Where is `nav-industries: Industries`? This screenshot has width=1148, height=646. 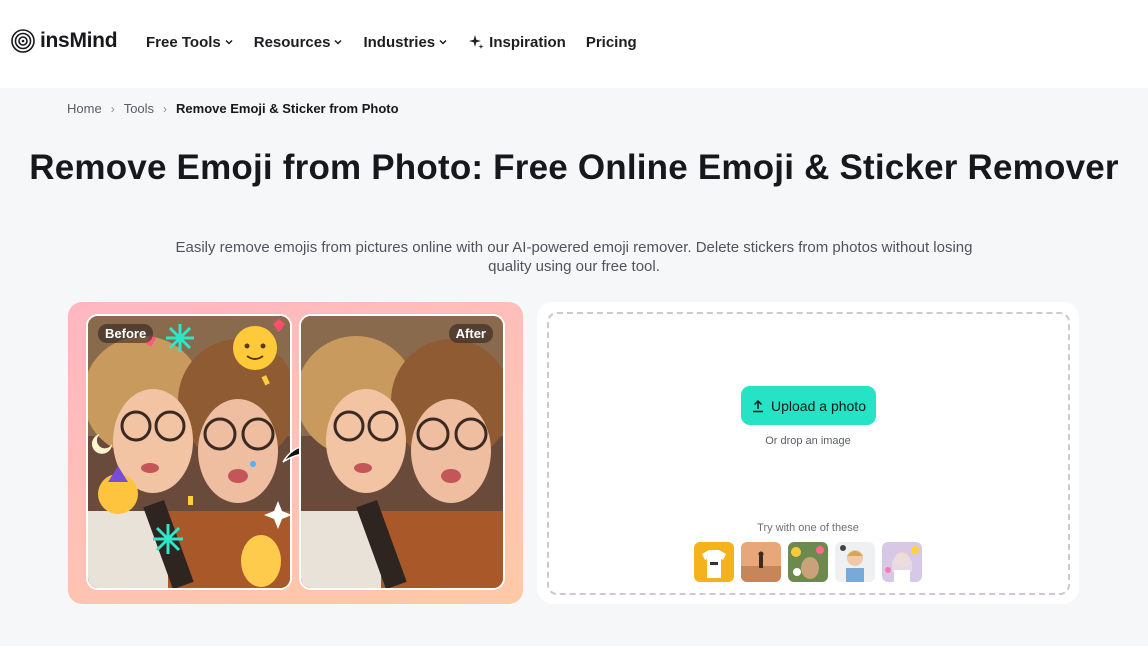 nav-industries: Industries is located at coordinates (405, 42).